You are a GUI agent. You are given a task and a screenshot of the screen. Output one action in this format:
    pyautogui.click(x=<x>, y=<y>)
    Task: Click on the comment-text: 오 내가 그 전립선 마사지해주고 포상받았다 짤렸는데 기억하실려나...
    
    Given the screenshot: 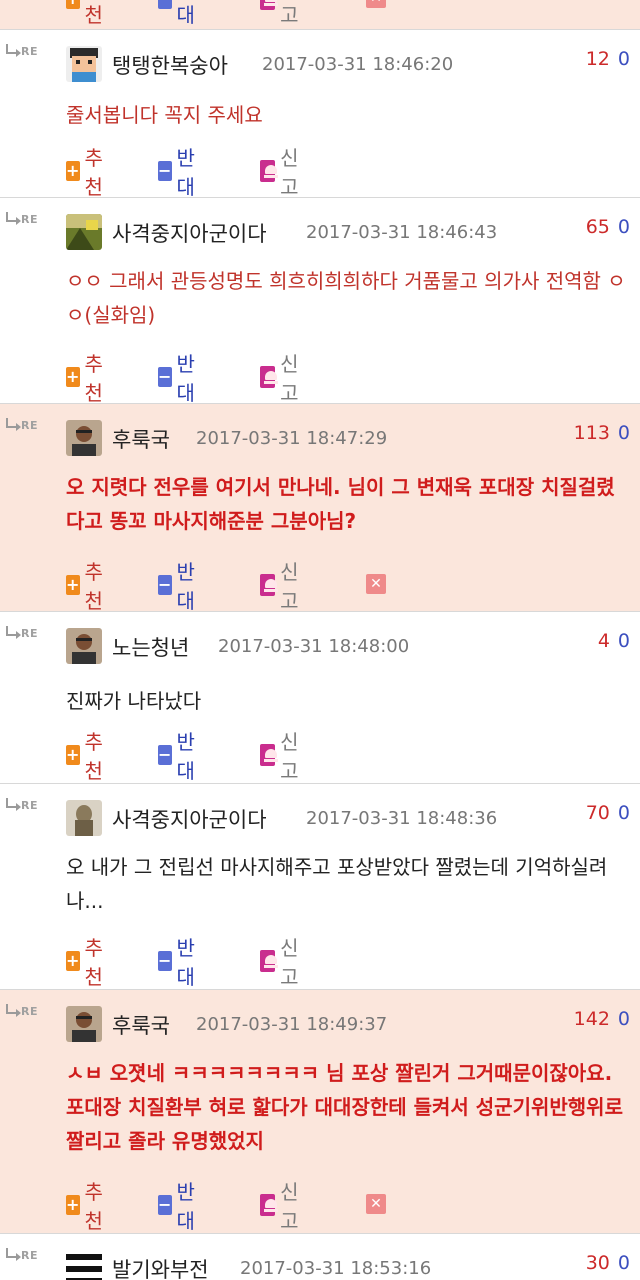 What is the action you would take?
    pyautogui.click(x=337, y=884)
    